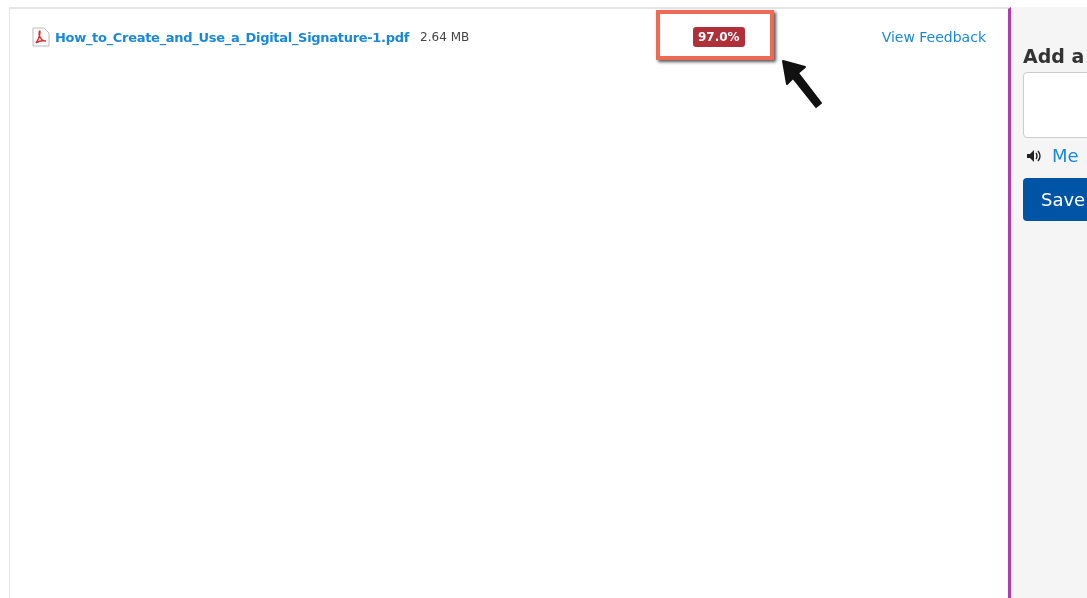 This screenshot has width=1087, height=598. What do you see at coordinates (719, 37) in the screenshot?
I see `grade-badge: 97.0%` at bounding box center [719, 37].